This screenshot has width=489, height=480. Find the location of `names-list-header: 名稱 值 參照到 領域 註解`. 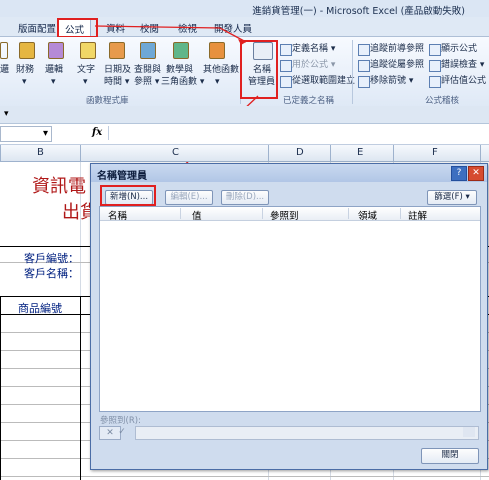

names-list-header: 名稱 值 參照到 領域 註解 is located at coordinates (290, 214).